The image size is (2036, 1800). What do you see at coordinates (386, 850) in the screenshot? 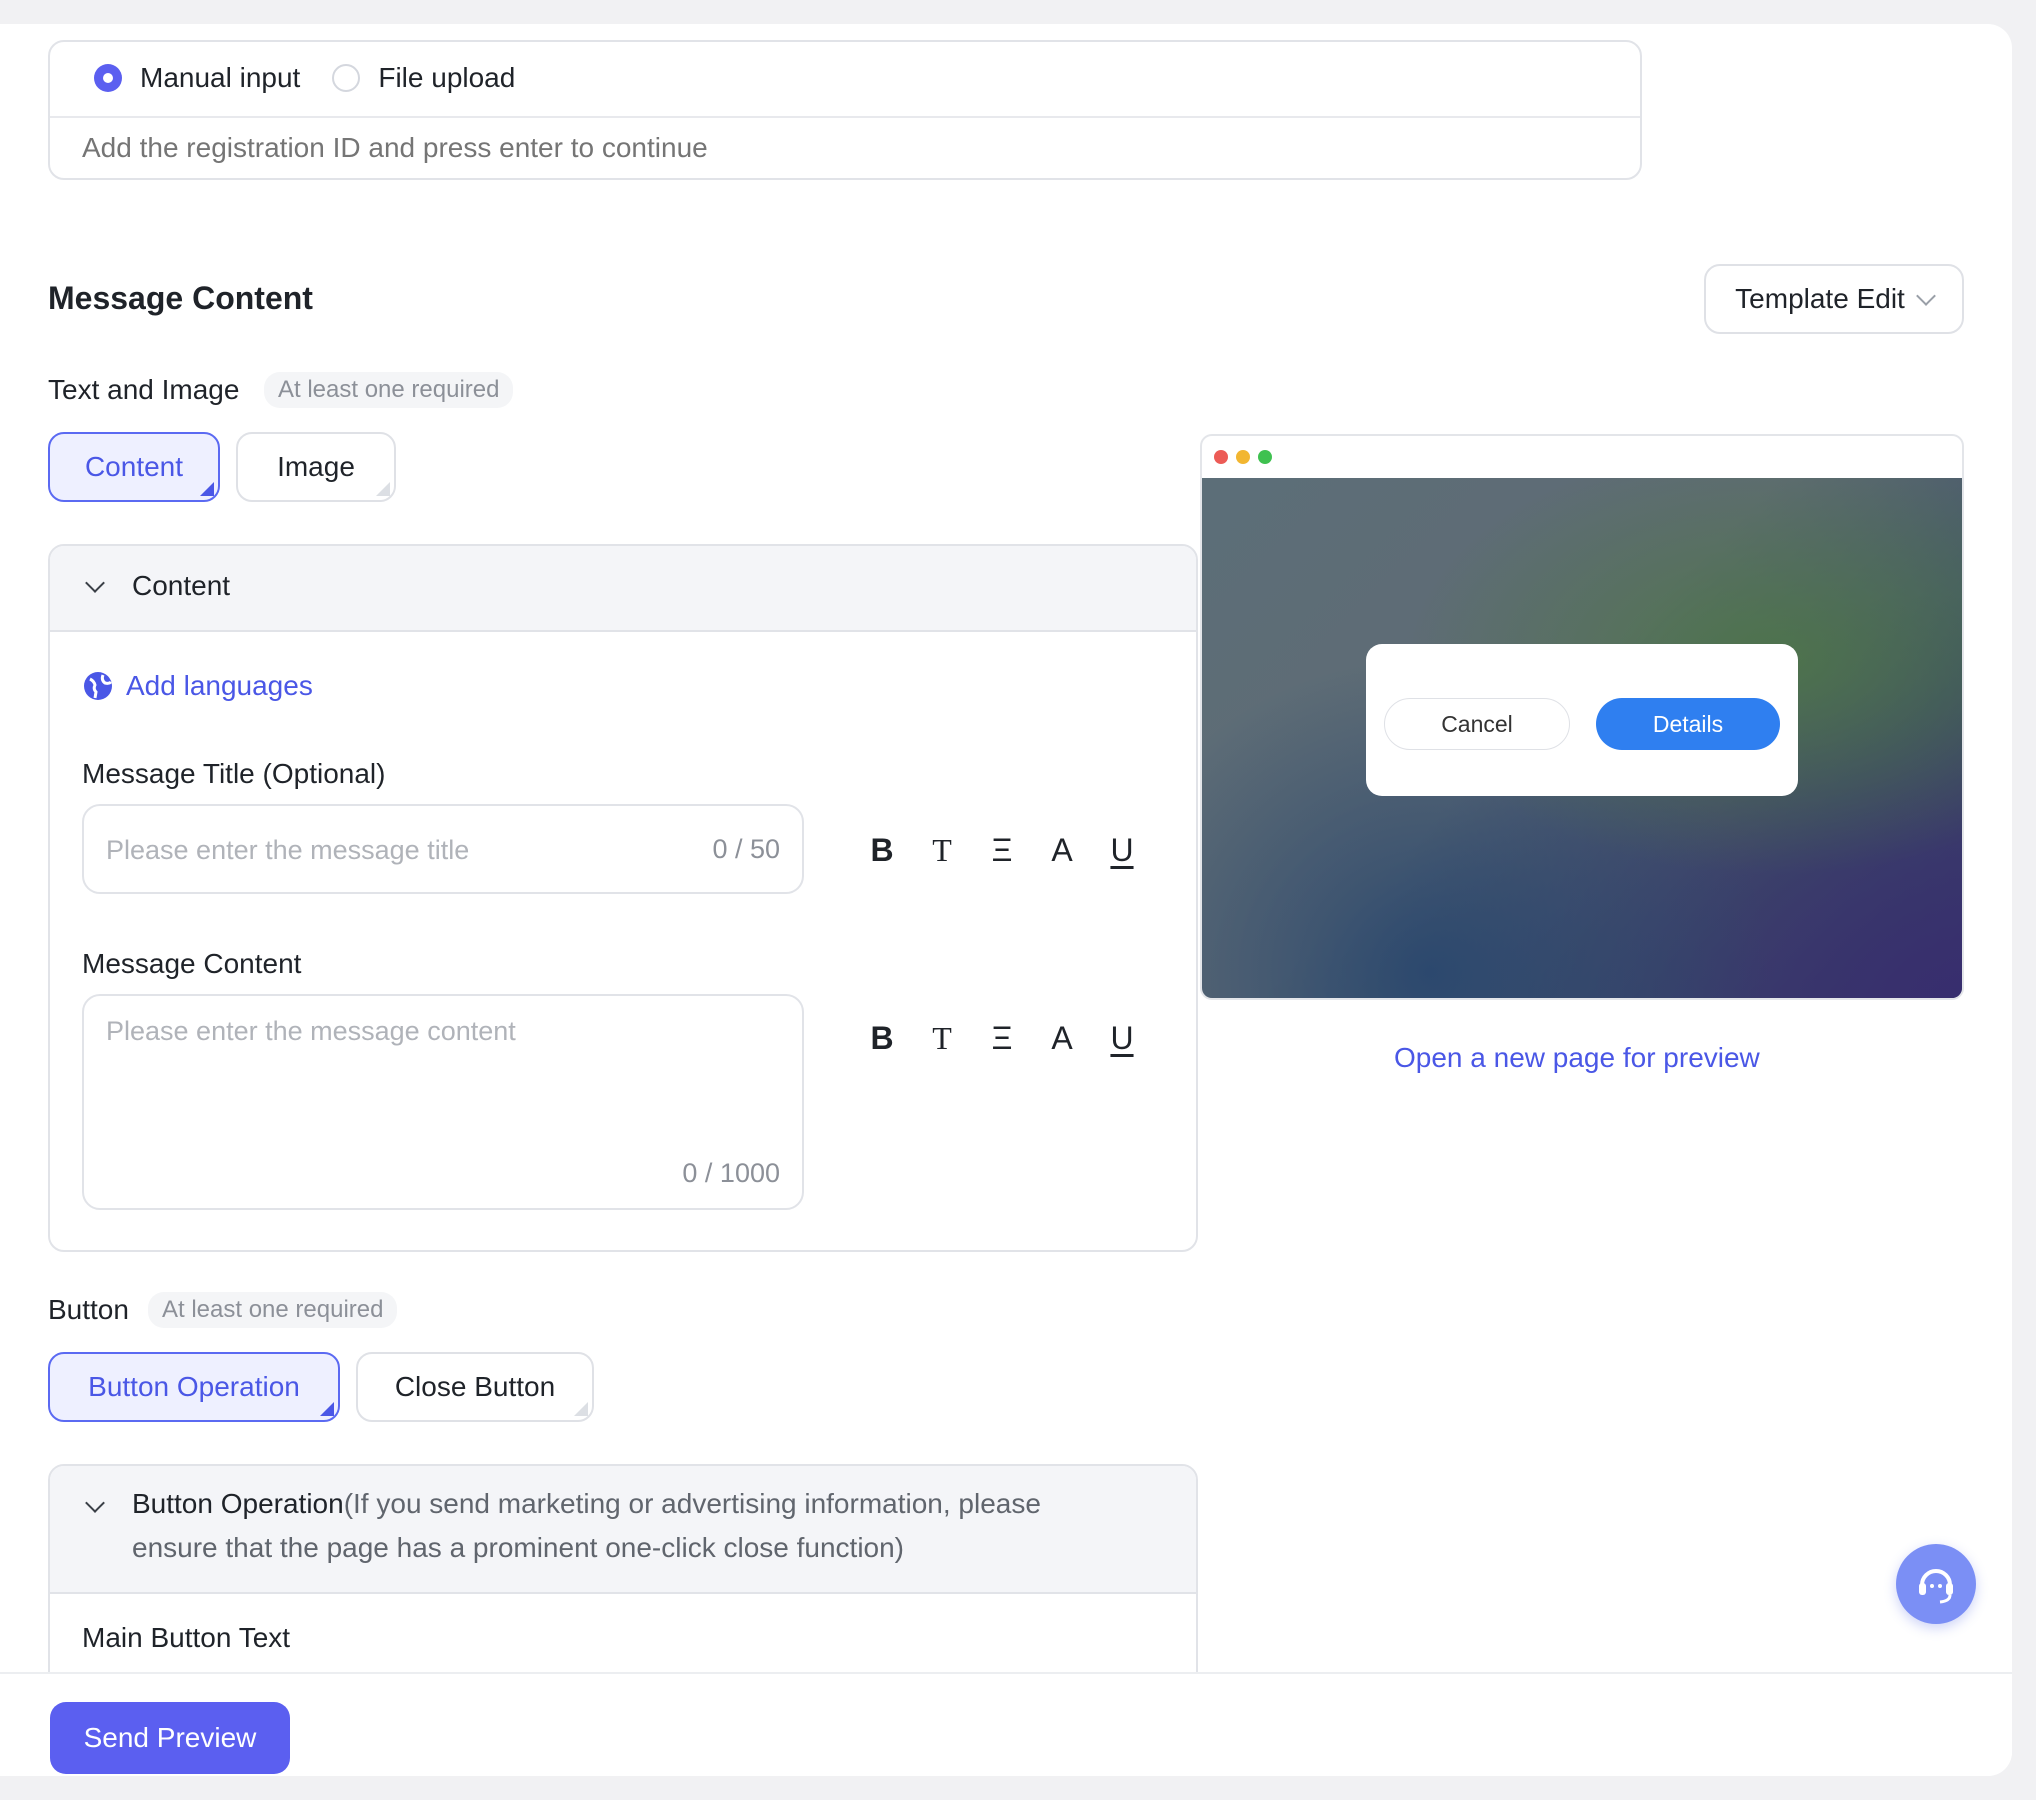
I see `message-title-input` at bounding box center [386, 850].